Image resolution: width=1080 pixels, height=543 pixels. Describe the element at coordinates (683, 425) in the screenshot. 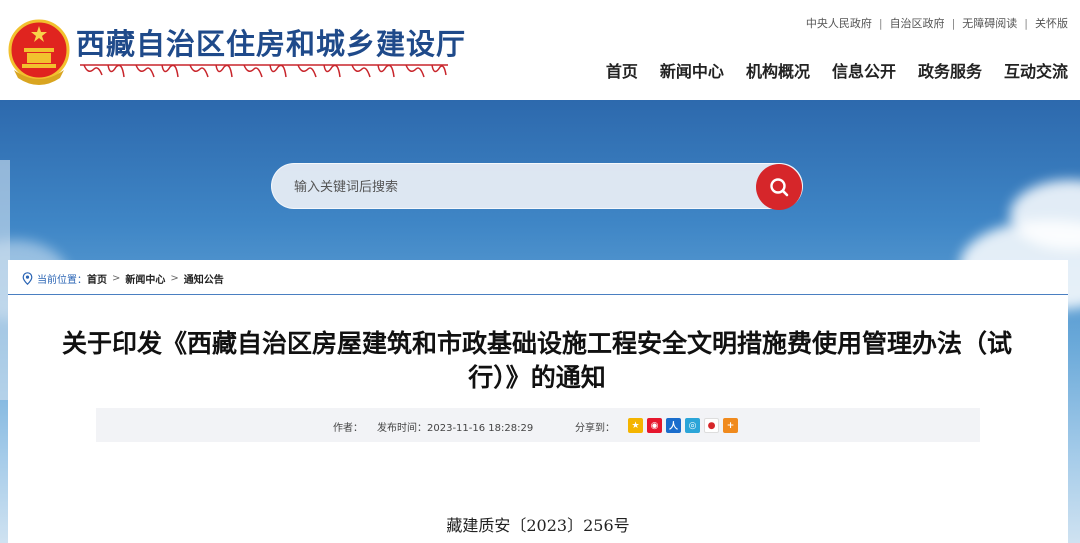

I see `share-icons: ★ ◉ 人 ◎ ● +` at that location.